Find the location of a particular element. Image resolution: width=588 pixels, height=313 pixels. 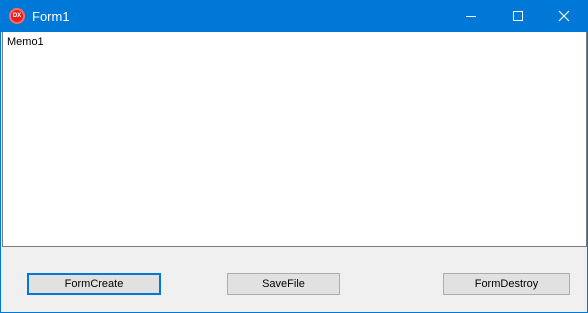

close-icon is located at coordinates (564, 16).